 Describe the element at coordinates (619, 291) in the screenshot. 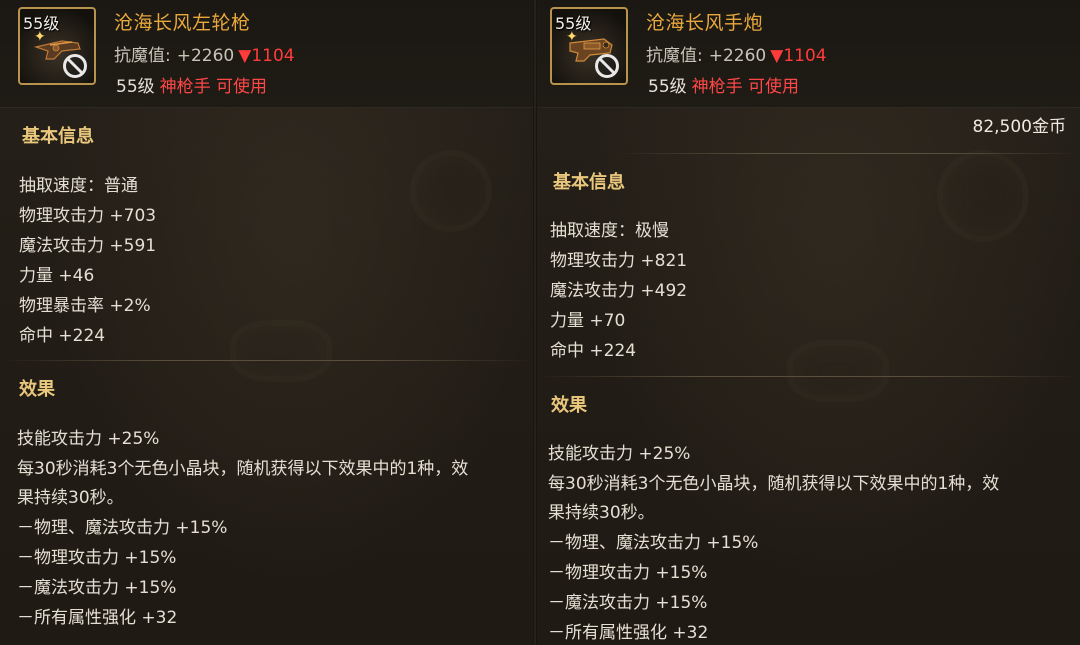

I see `stat-line: 魔法攻击力 +492` at that location.